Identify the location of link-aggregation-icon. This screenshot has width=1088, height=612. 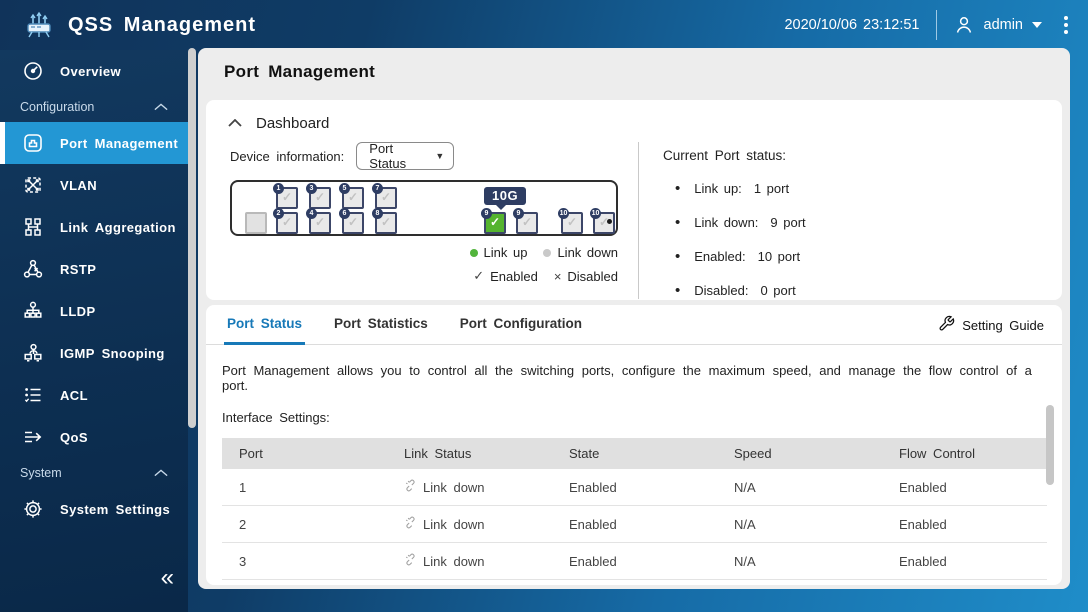
(33, 227).